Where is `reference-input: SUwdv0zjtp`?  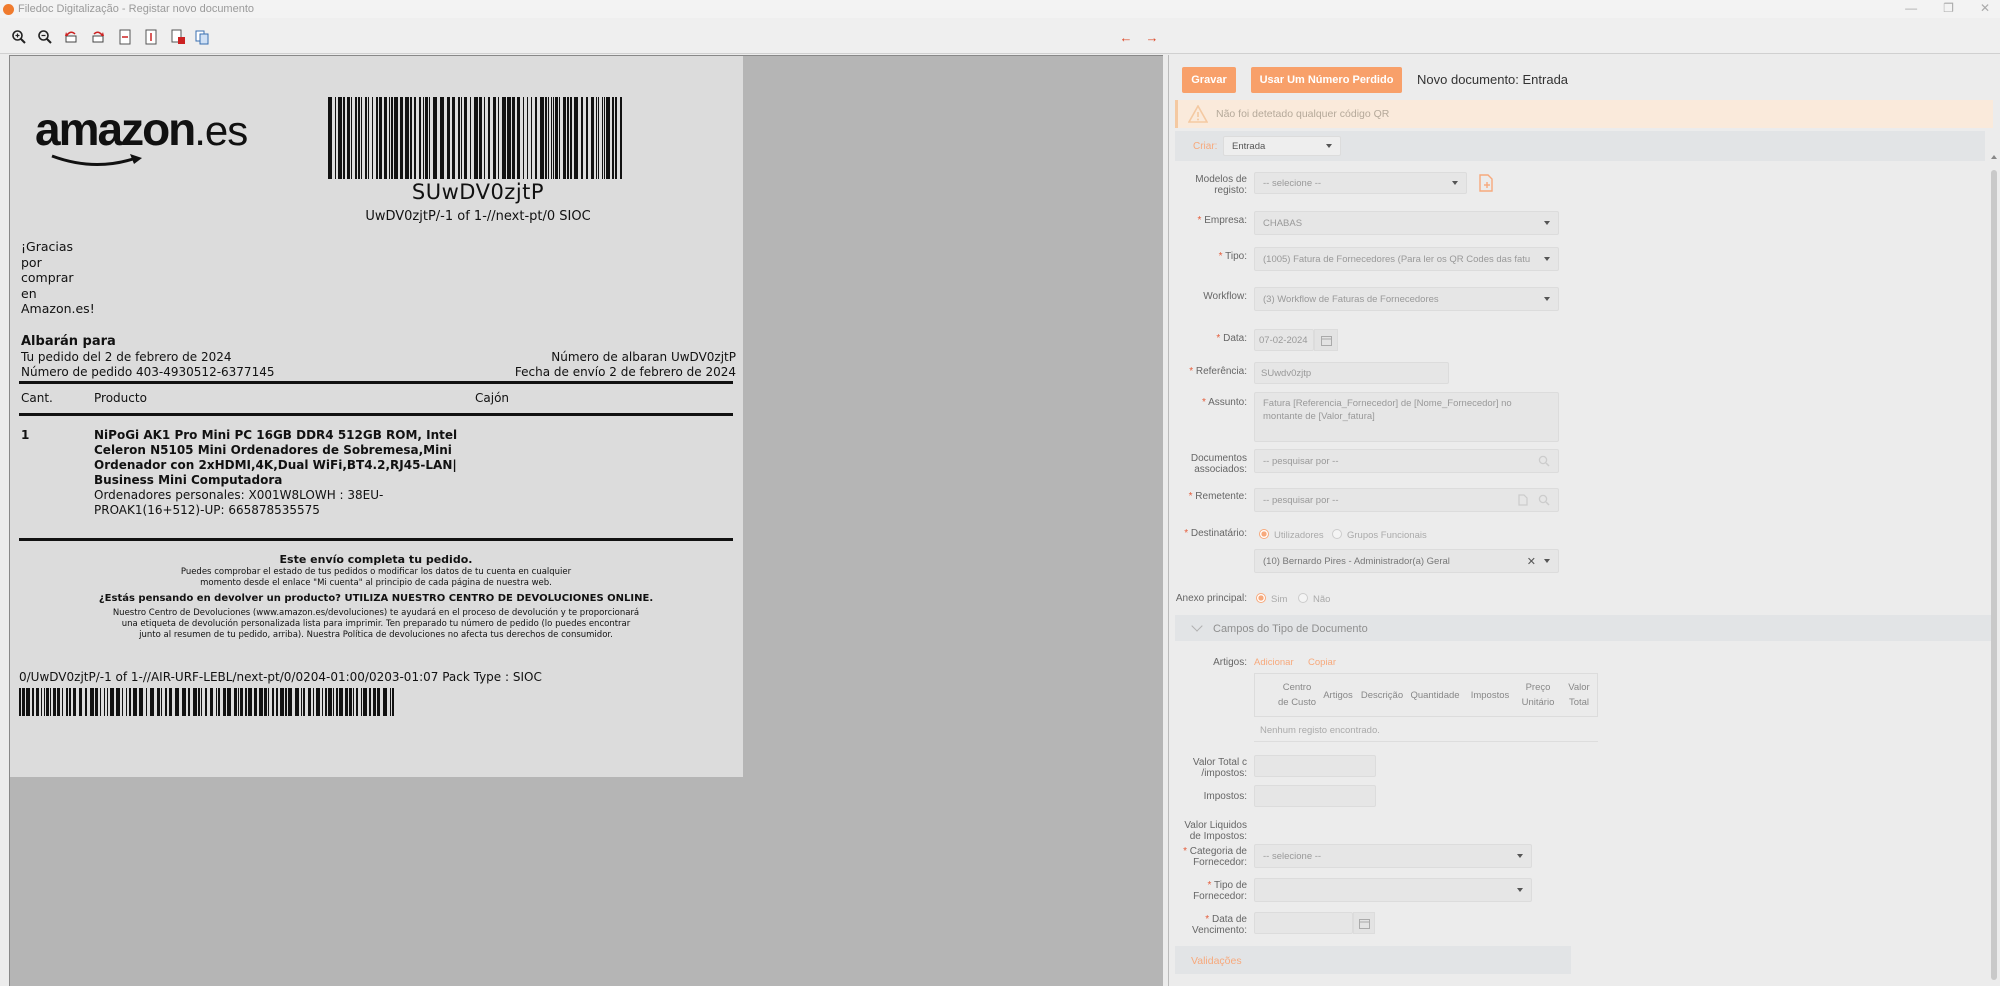
reference-input: SUwdv0zjtp is located at coordinates (1351, 373).